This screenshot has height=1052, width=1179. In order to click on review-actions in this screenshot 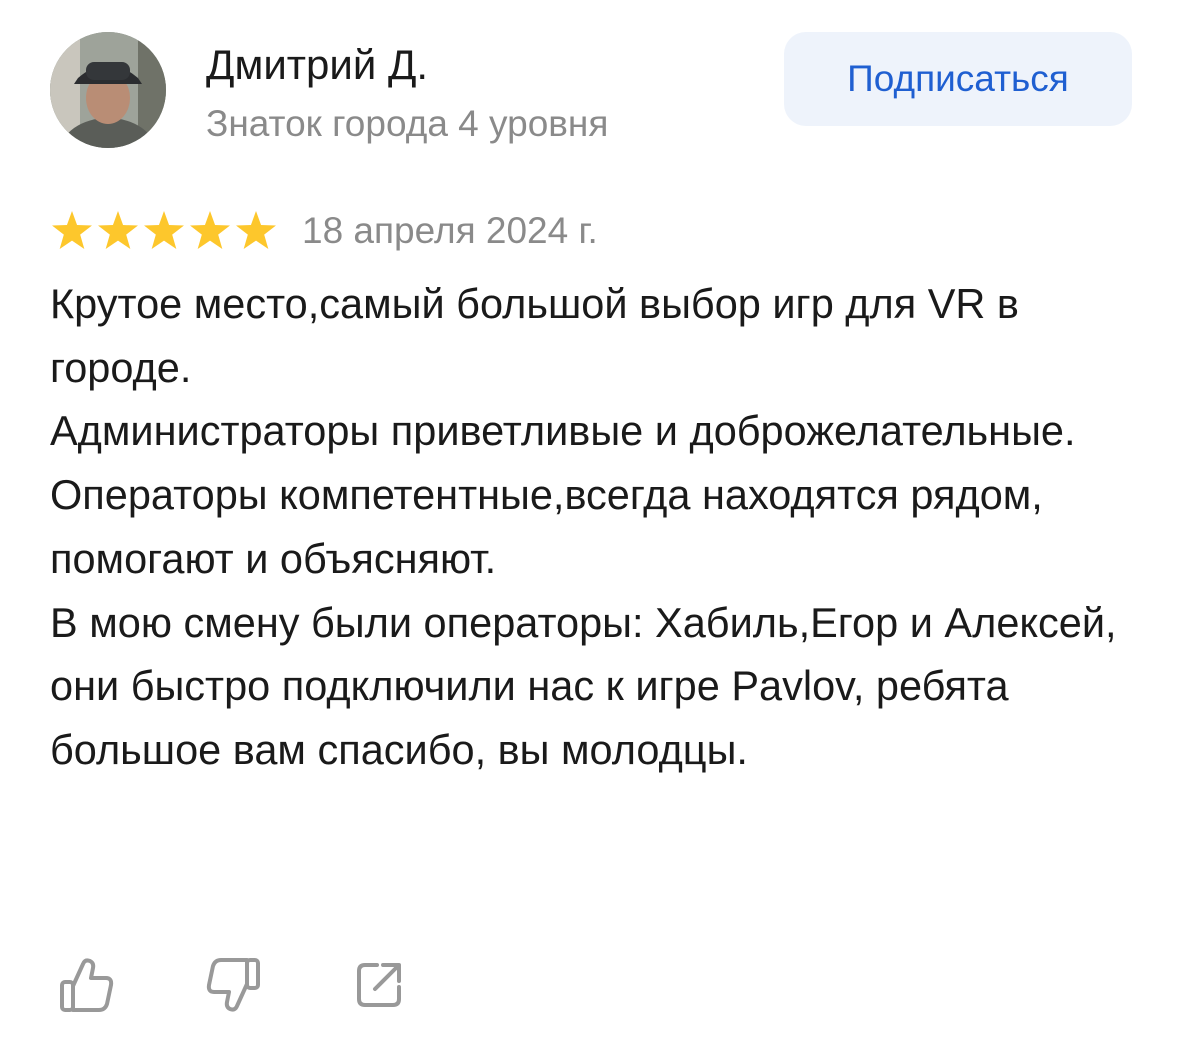, I will do `click(233, 985)`.